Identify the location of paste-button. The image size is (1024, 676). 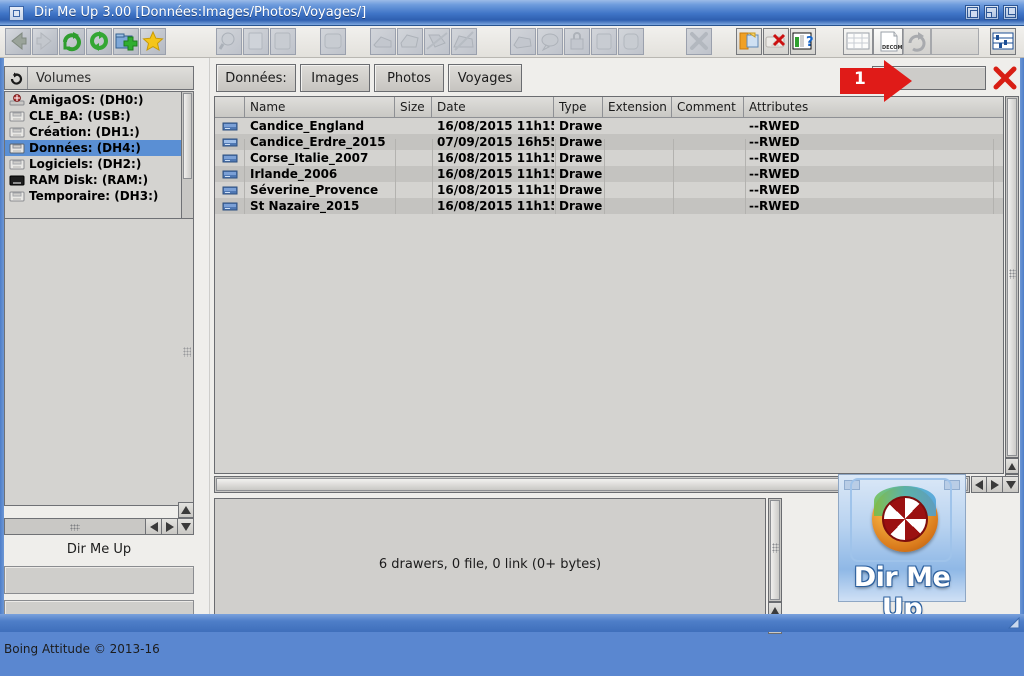
(410, 41).